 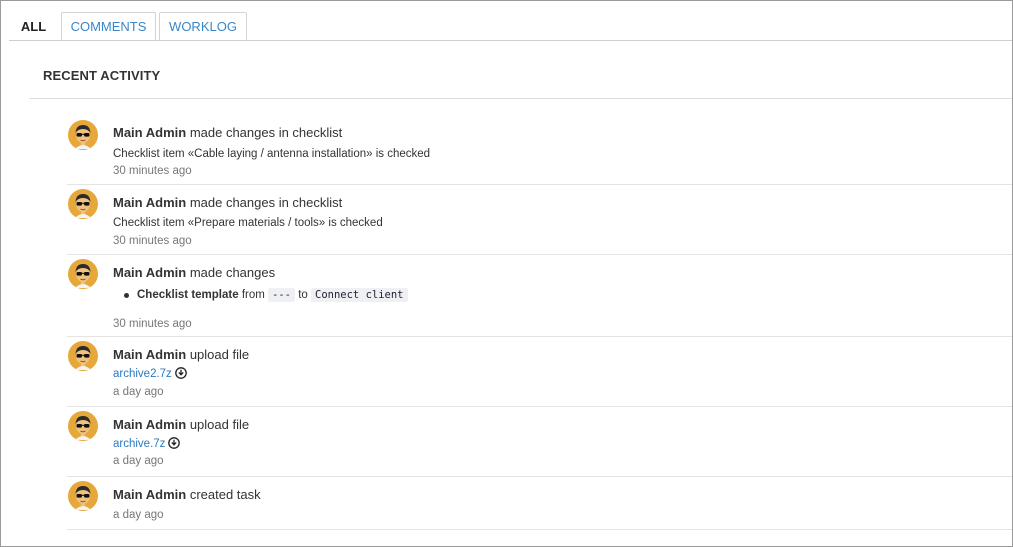 What do you see at coordinates (33, 27) in the screenshot?
I see `tab-all: ALL` at bounding box center [33, 27].